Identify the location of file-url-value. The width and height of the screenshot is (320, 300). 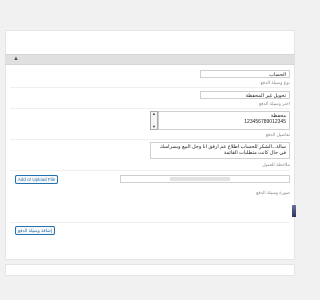
(200, 179).